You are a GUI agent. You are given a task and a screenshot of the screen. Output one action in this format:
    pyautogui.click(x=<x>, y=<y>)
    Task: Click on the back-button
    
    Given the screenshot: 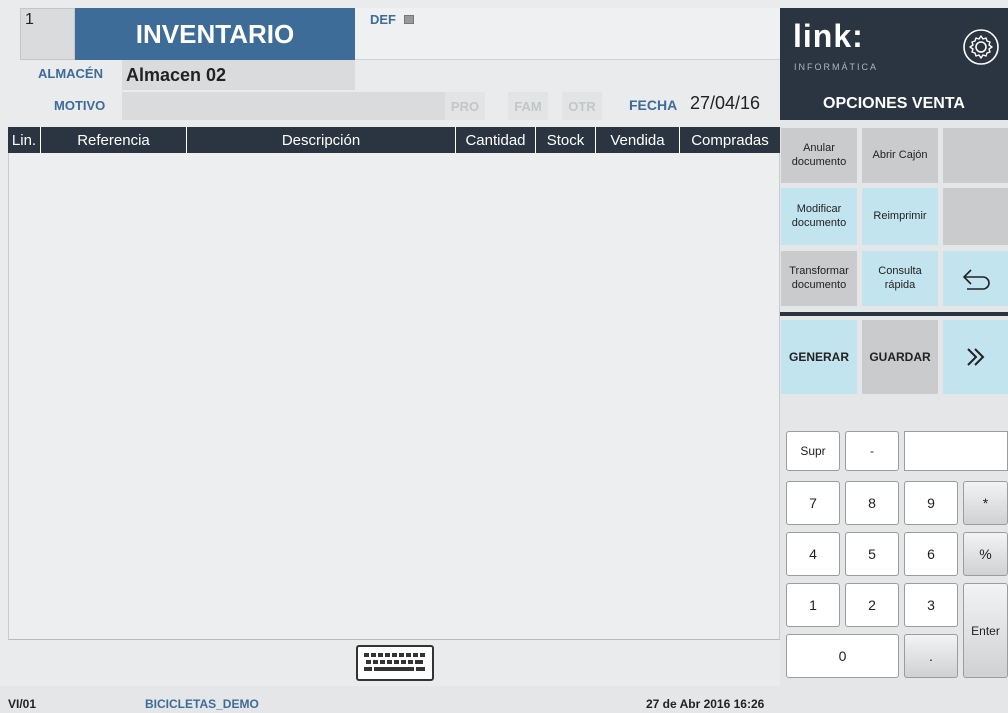 What is the action you would take?
    pyautogui.click(x=975, y=278)
    